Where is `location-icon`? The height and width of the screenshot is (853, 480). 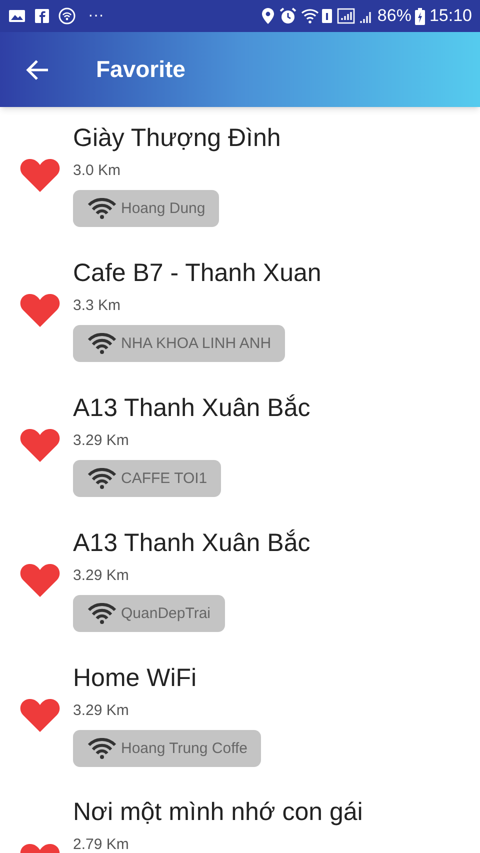
location-icon is located at coordinates (268, 16).